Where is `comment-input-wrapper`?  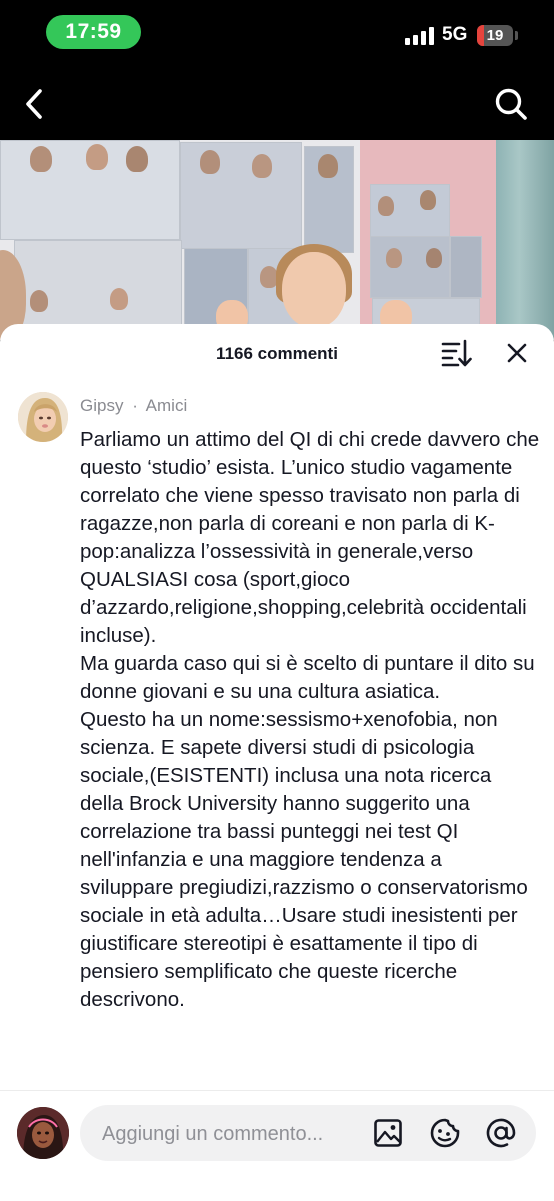
comment-input-wrapper is located at coordinates (308, 1133).